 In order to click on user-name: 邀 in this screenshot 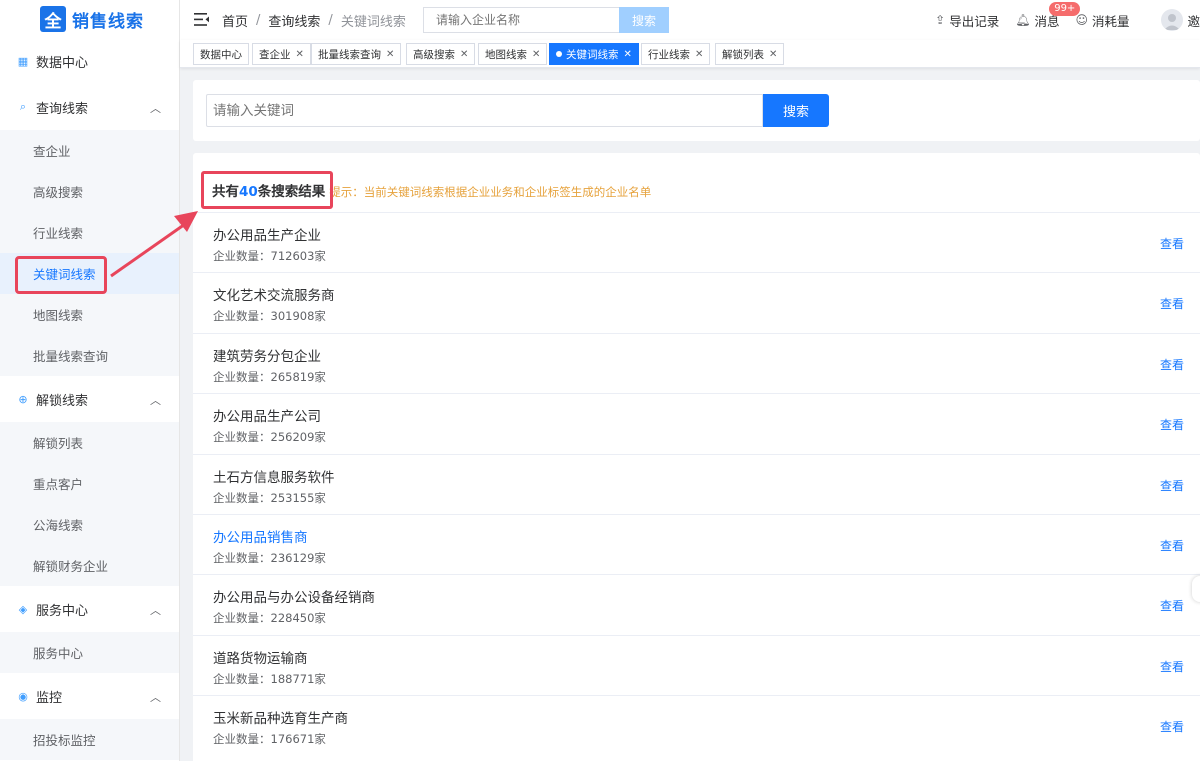, I will do `click(1193, 21)`.